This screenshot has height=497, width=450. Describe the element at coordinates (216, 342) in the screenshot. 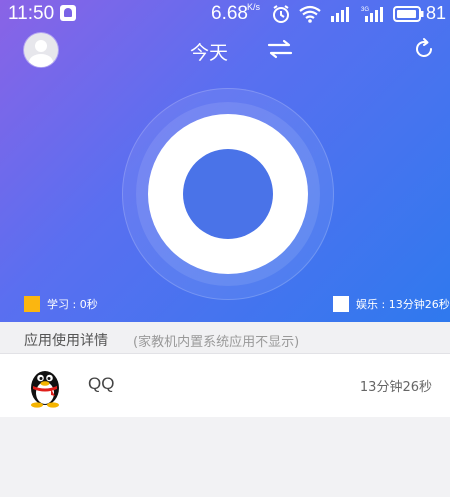

I see `section-note: (家教机内置系统应用不显示)` at that location.